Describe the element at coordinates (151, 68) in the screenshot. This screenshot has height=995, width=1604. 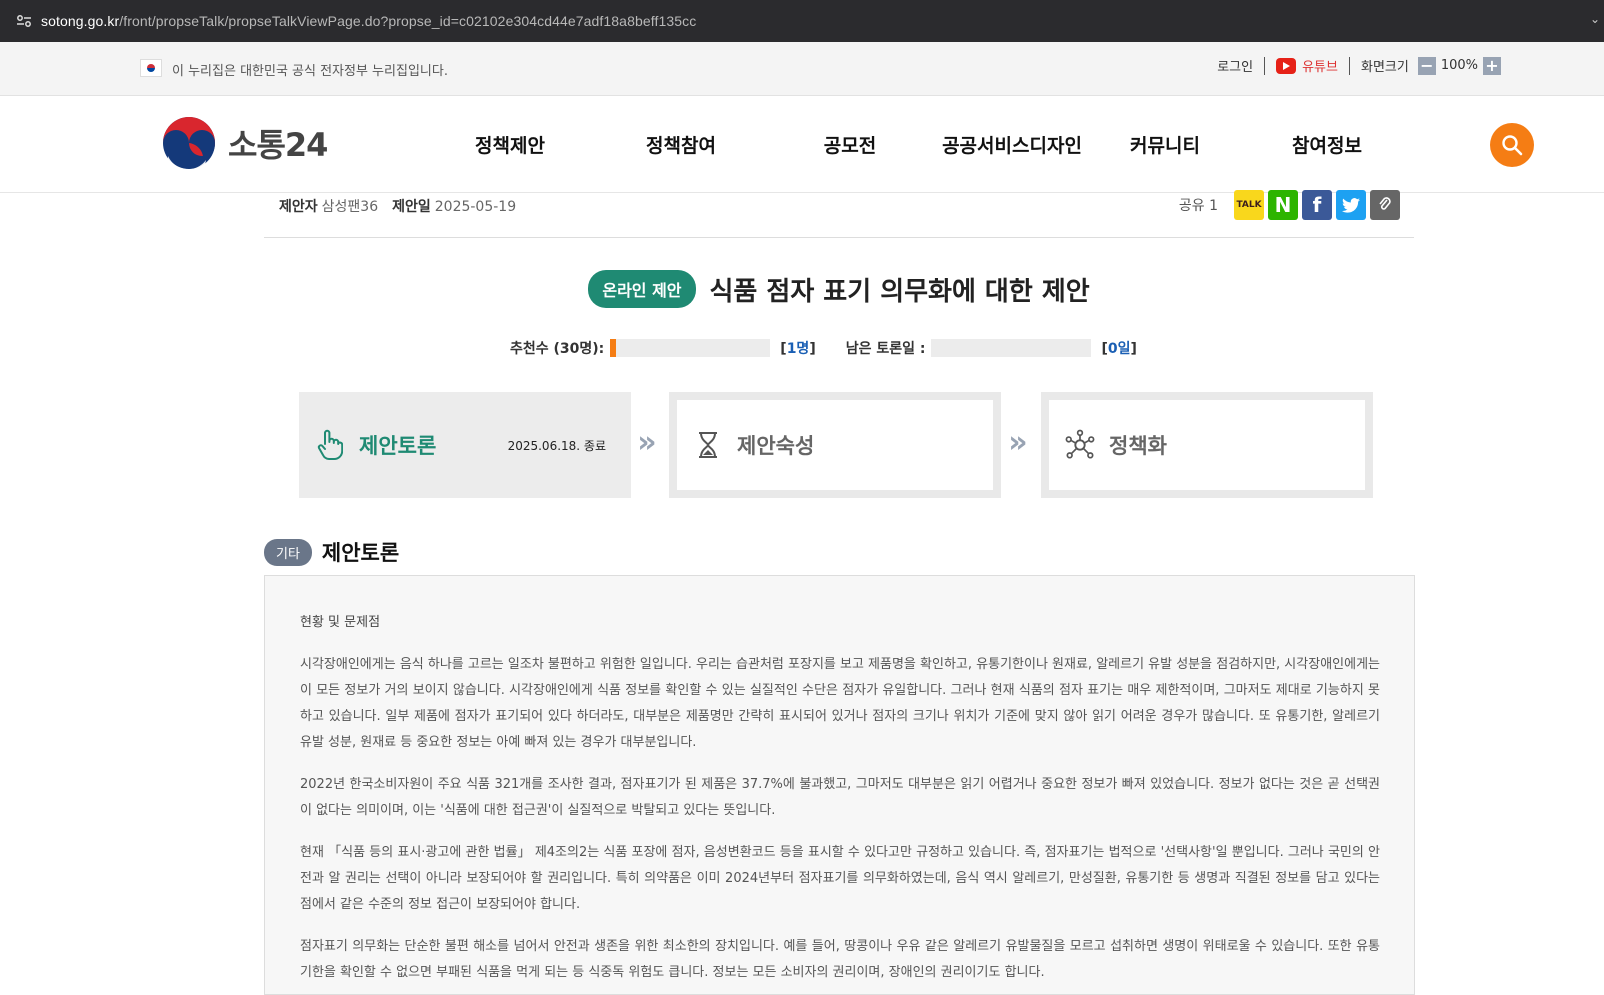
I see `korea-flag-icon` at that location.